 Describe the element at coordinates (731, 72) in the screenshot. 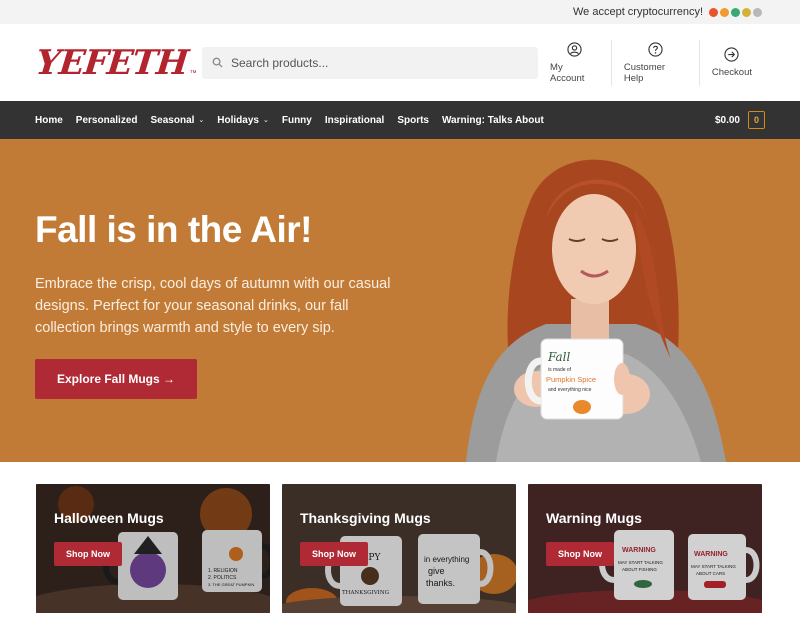

I see `checkout-label: Checkout` at that location.